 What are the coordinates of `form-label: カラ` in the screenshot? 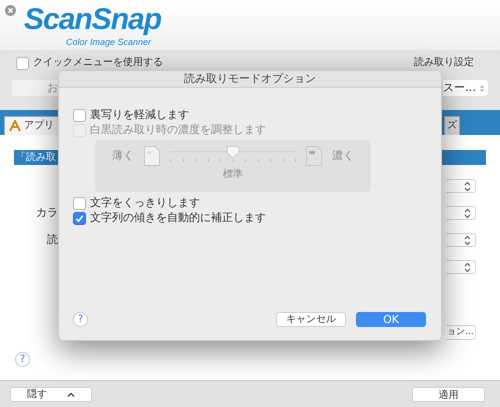 It's located at (46, 212).